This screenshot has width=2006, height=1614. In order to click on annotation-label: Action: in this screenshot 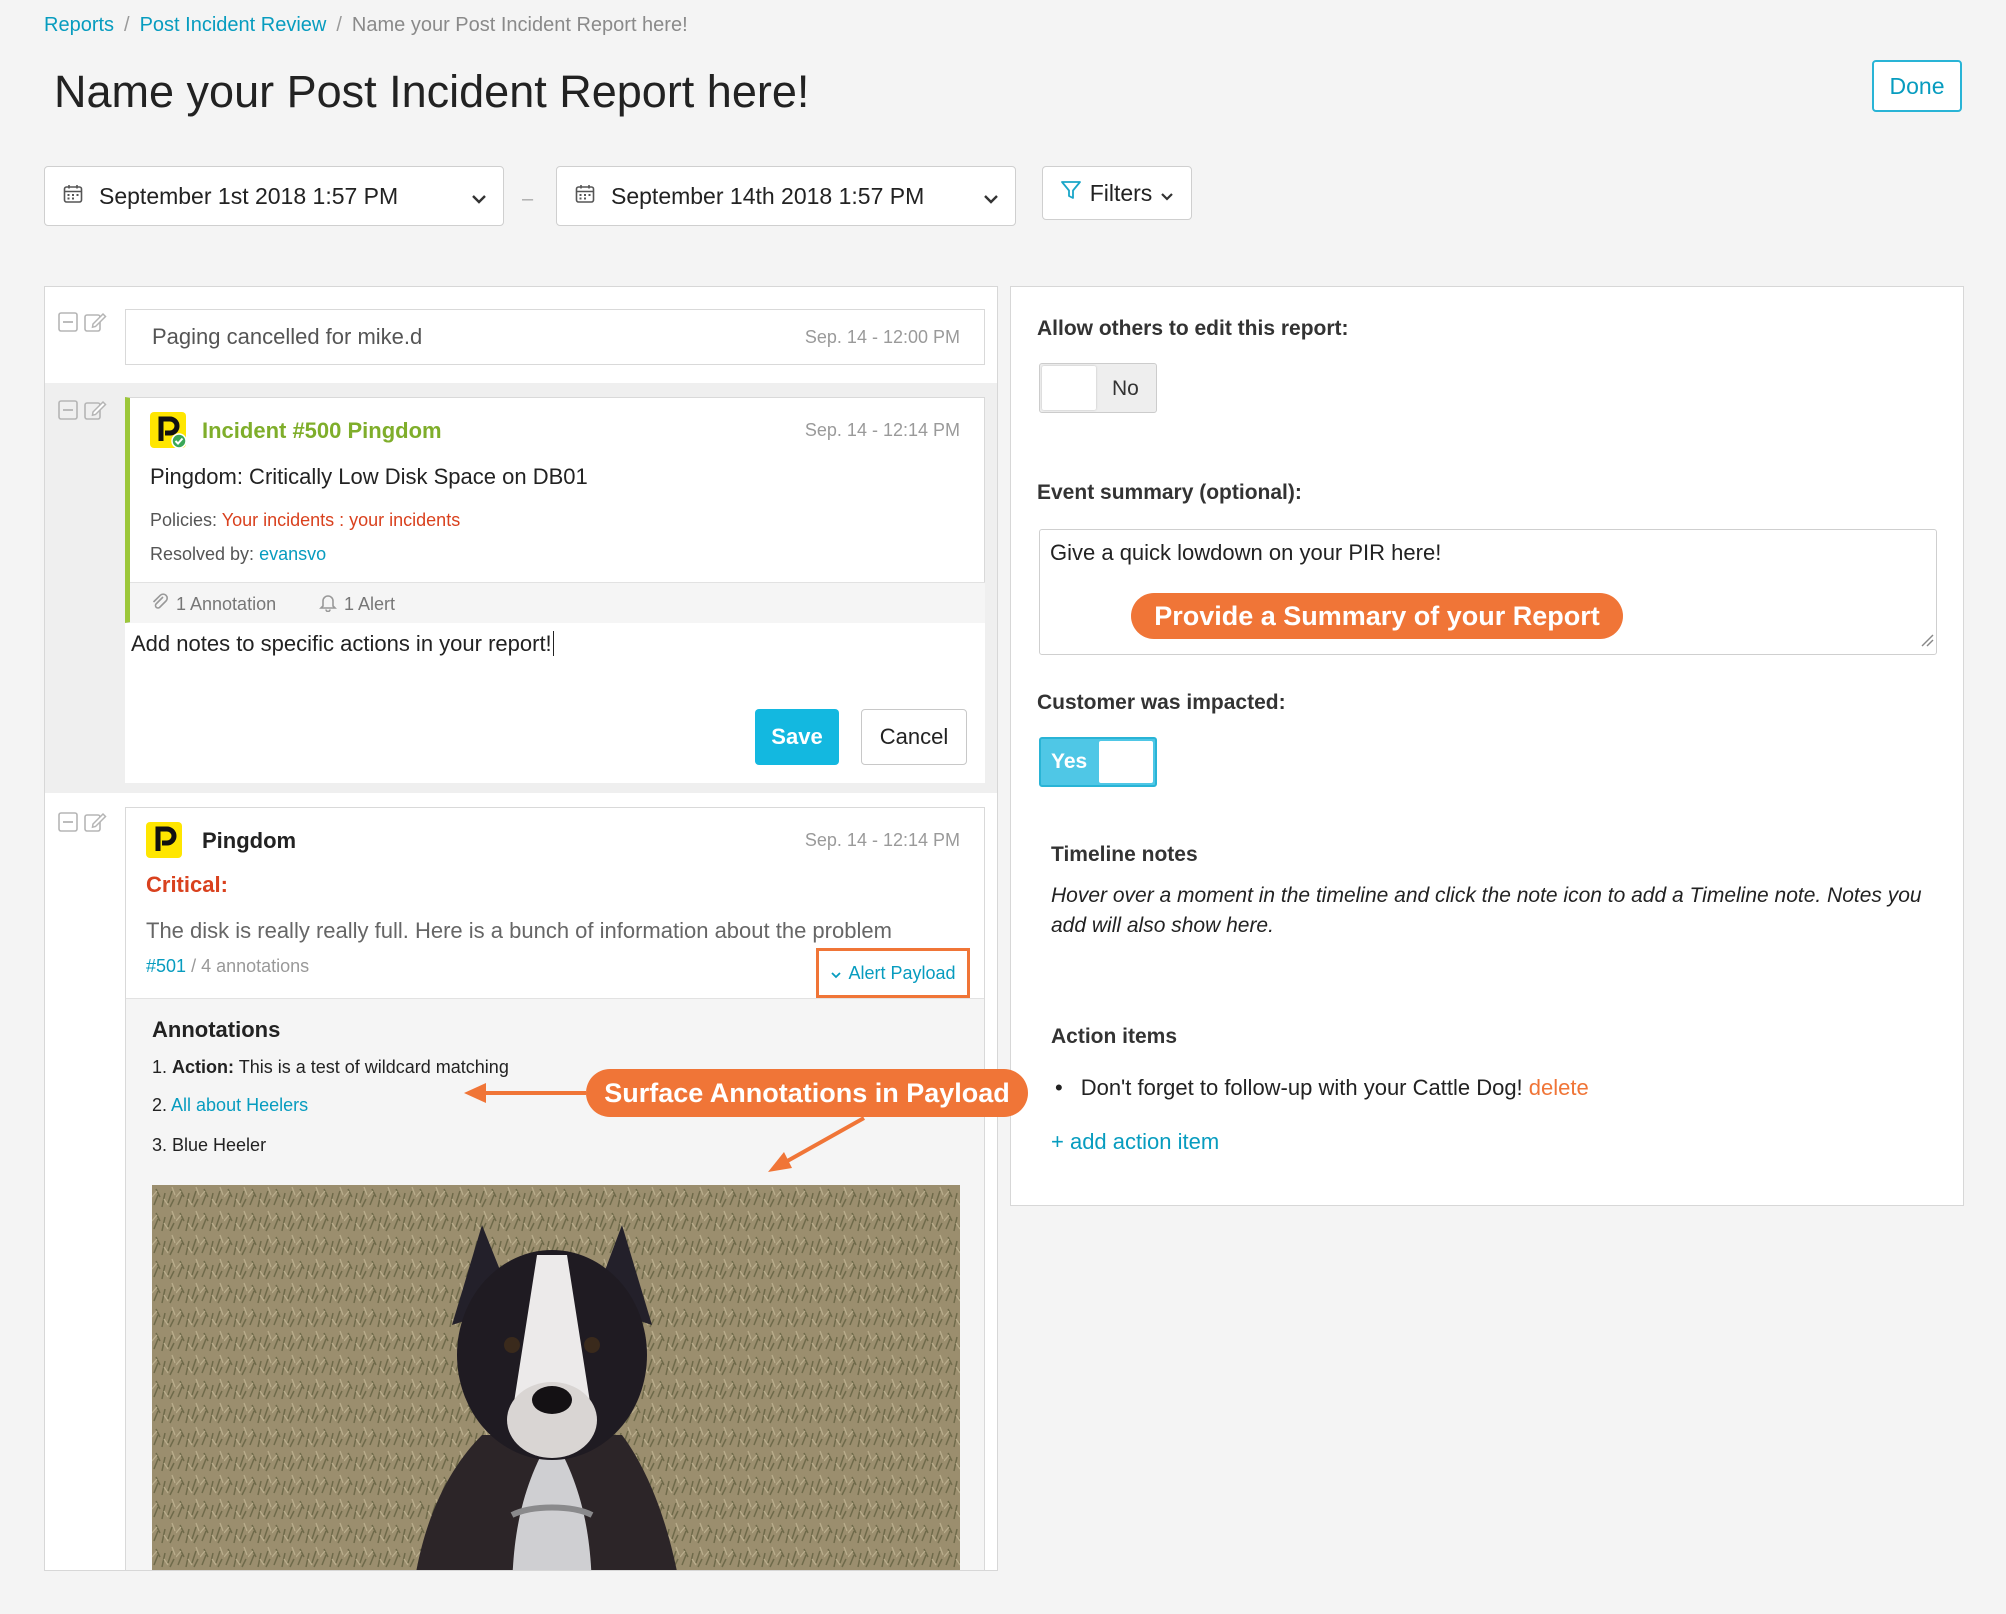, I will do `click(203, 1067)`.